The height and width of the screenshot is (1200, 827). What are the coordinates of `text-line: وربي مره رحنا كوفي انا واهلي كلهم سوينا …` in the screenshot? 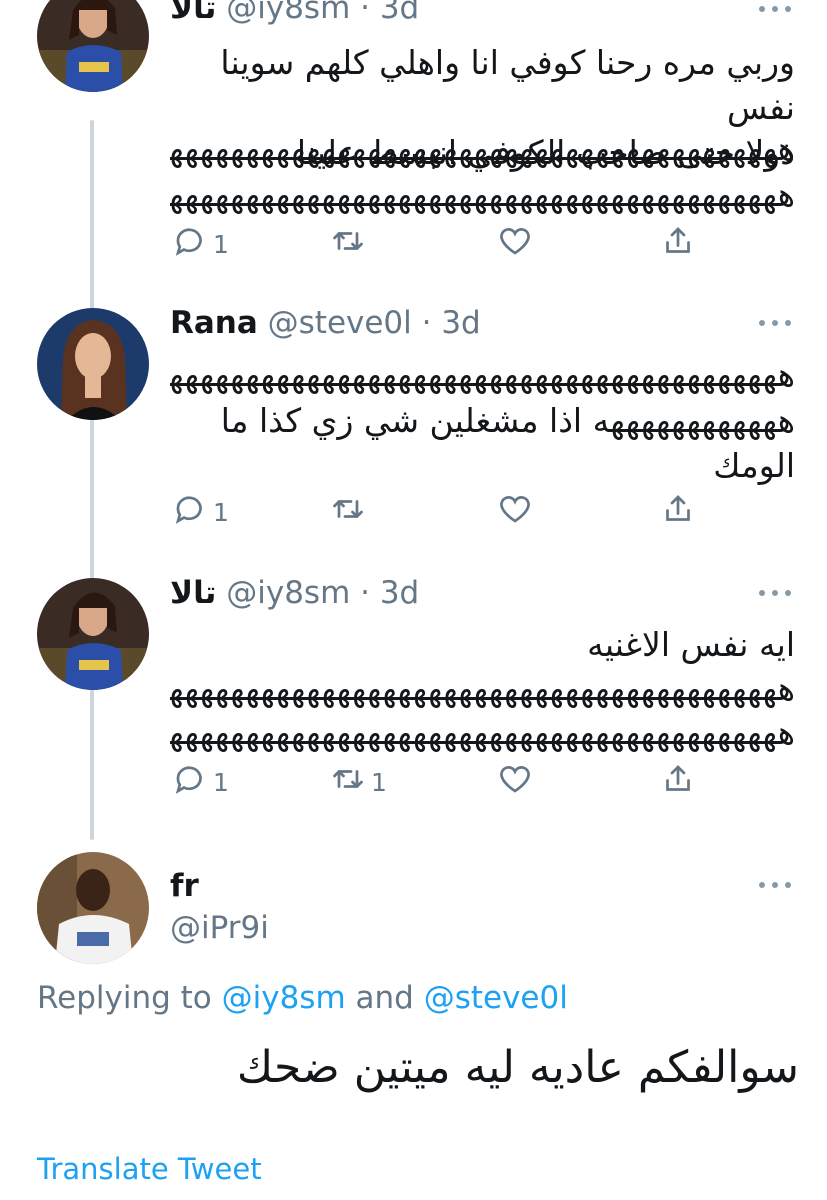 It's located at (507, 85).